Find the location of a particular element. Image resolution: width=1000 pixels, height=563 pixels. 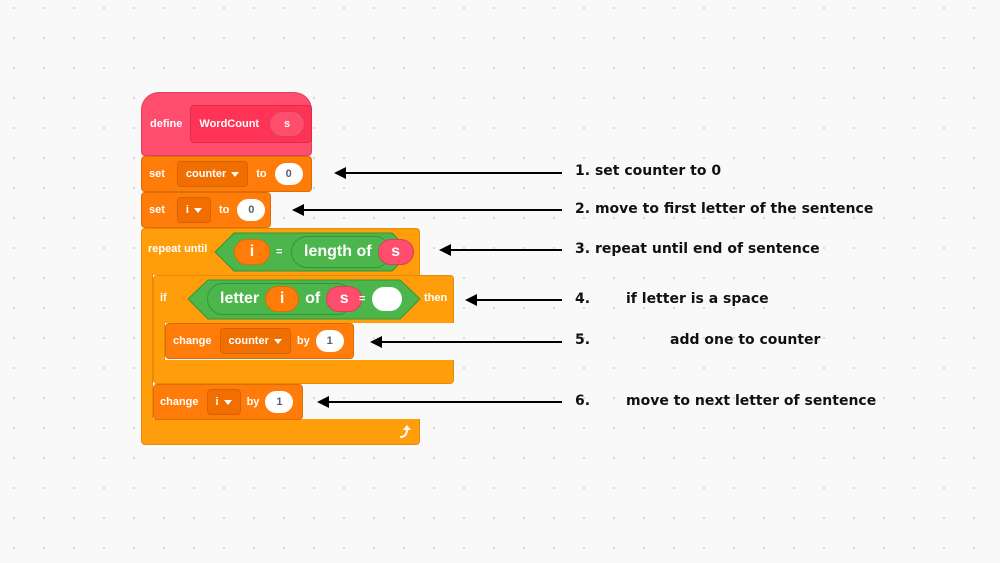

empty-text-input is located at coordinates (387, 299).